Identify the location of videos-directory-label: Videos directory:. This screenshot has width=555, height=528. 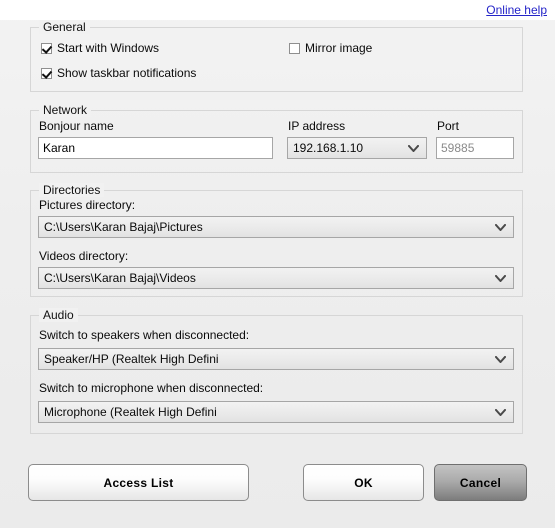
(84, 256).